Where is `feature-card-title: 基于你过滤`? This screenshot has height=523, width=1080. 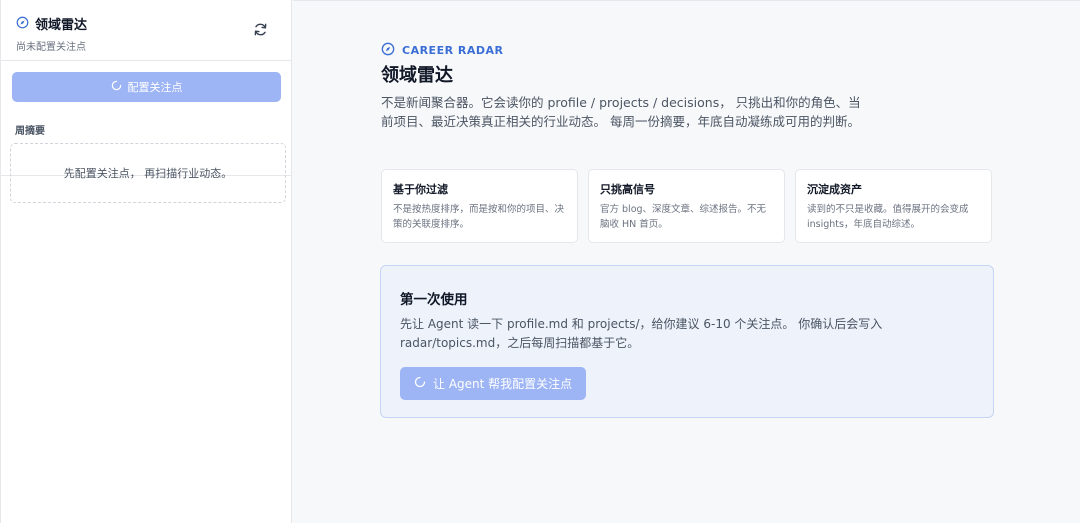
feature-card-title: 基于你过滤 is located at coordinates (420, 189).